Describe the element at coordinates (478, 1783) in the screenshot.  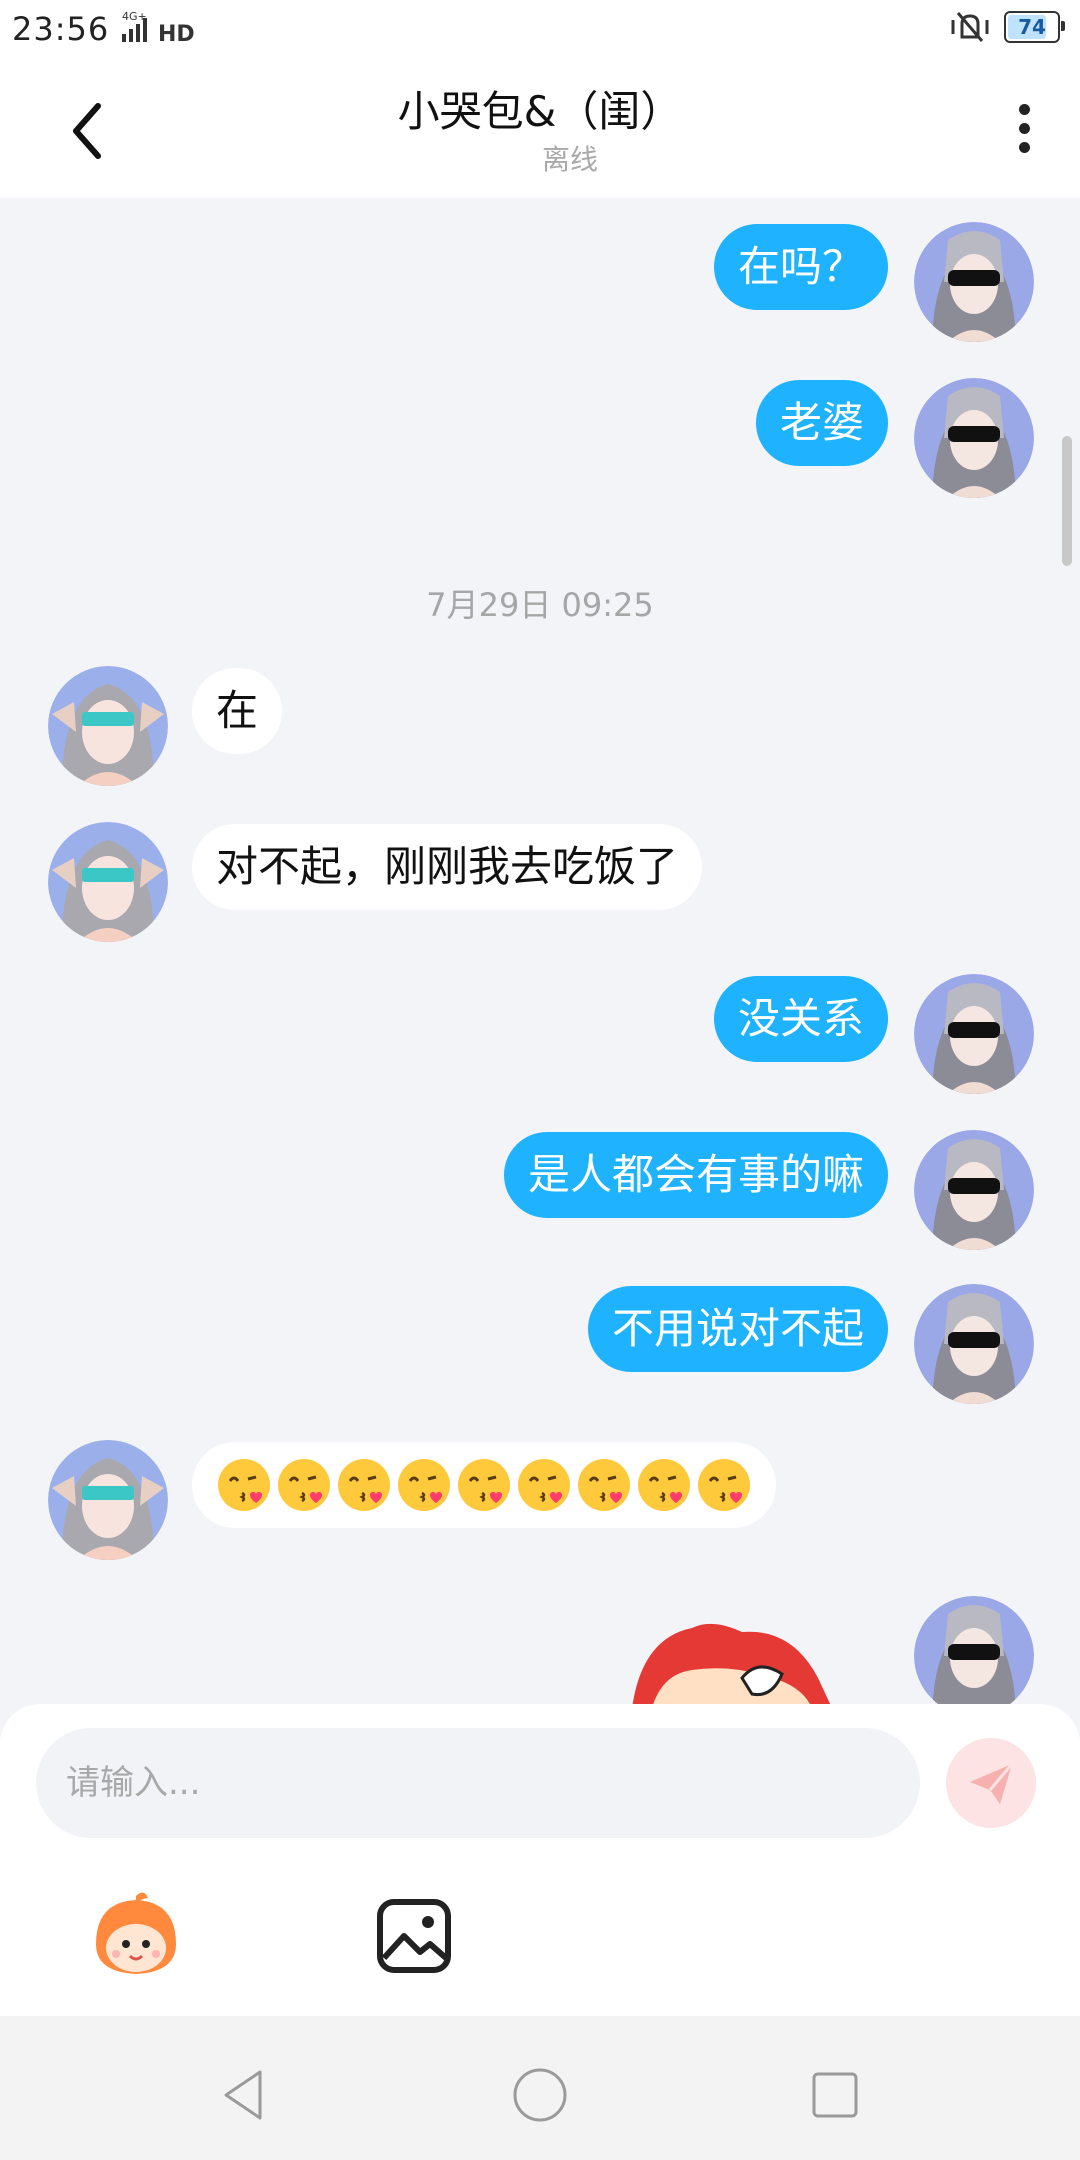
I see `message-input` at that location.